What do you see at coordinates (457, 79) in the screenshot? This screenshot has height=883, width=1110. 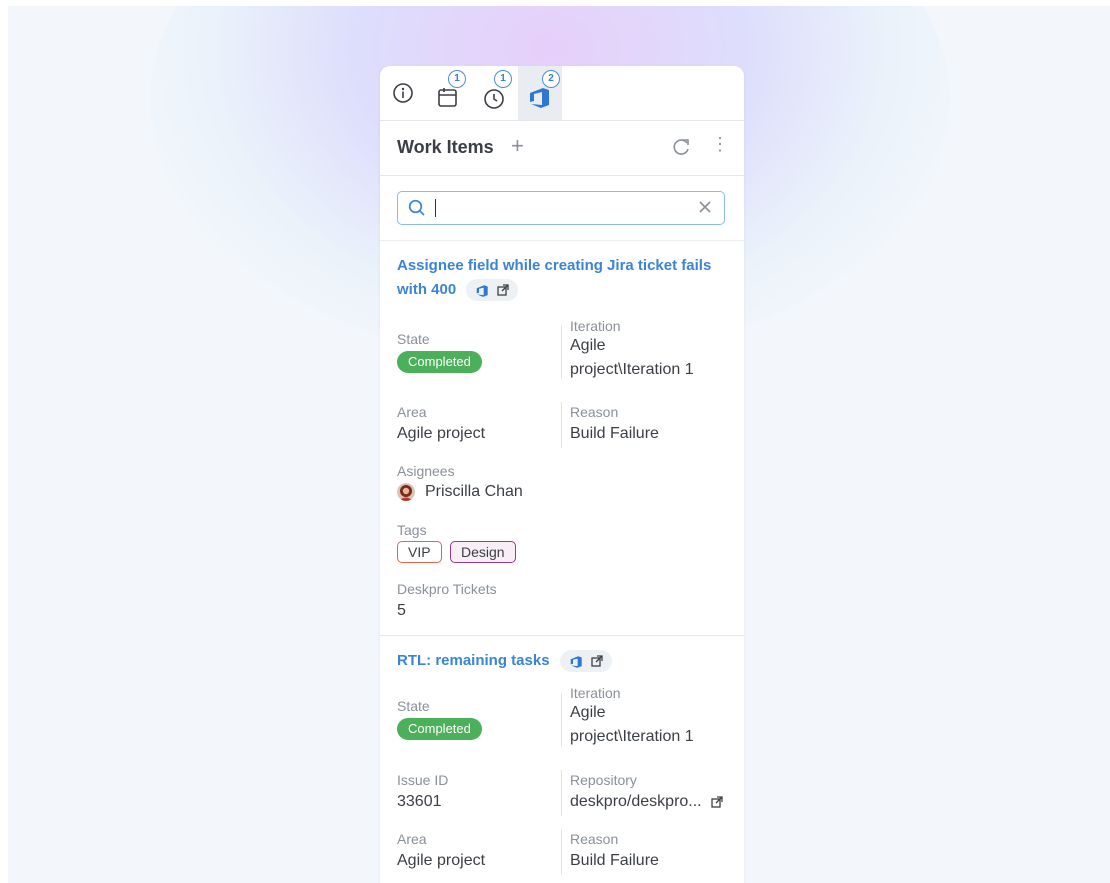 I see `tab-calendar-badge: 1` at bounding box center [457, 79].